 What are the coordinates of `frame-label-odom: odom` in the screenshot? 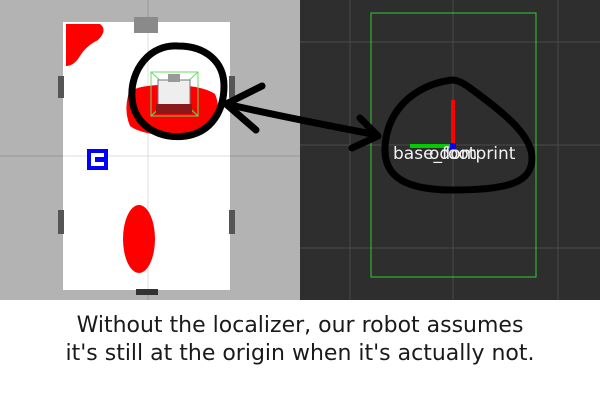 It's located at (453, 154).